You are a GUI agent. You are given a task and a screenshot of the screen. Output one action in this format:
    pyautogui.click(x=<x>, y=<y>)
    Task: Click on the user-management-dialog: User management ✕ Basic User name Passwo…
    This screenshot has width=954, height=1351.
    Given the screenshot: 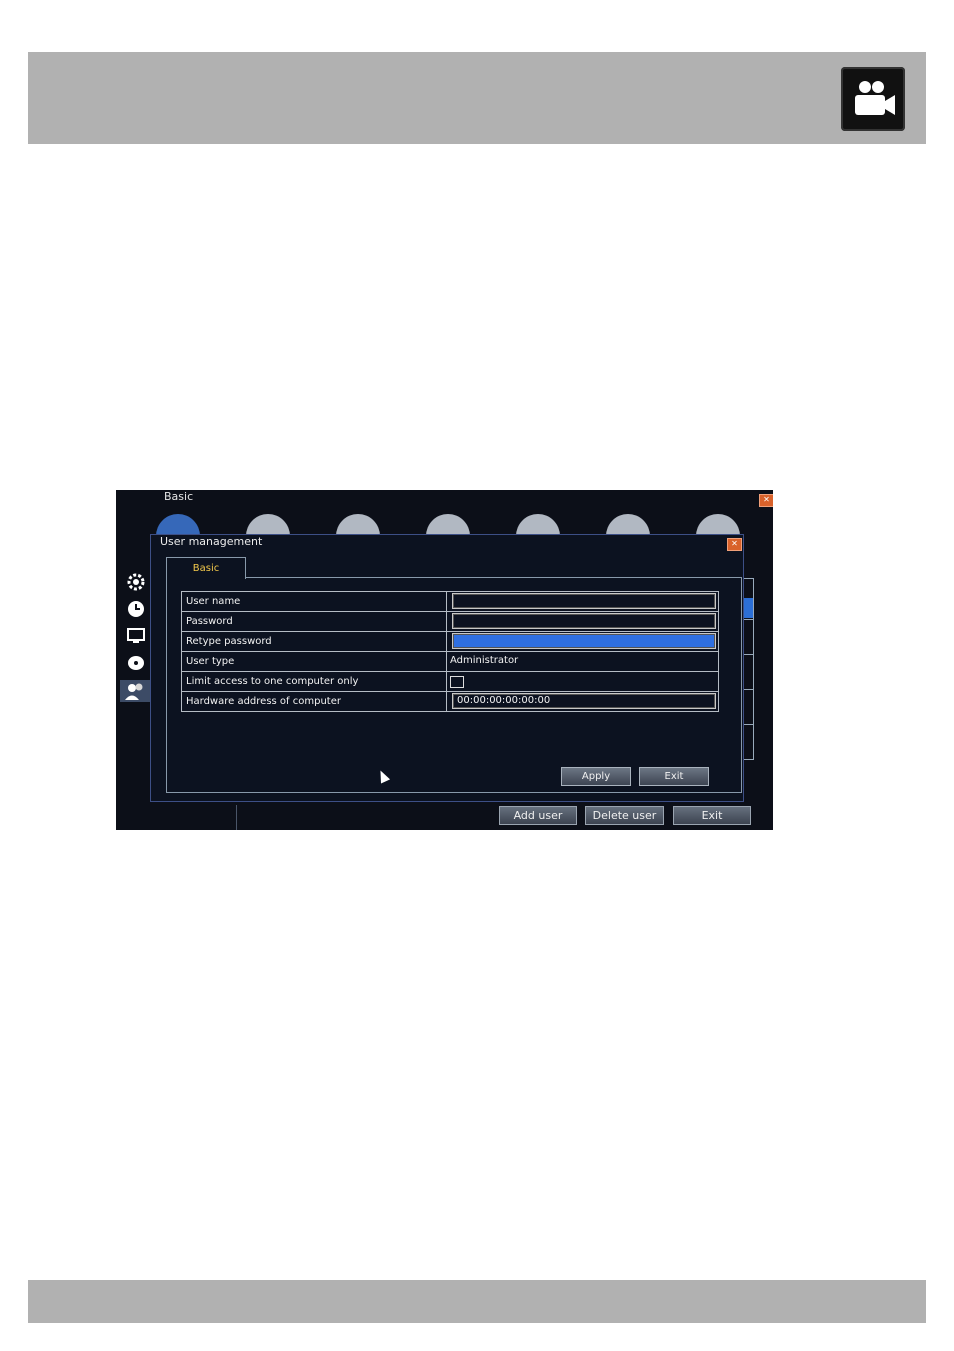 What is the action you would take?
    pyautogui.click(x=447, y=668)
    